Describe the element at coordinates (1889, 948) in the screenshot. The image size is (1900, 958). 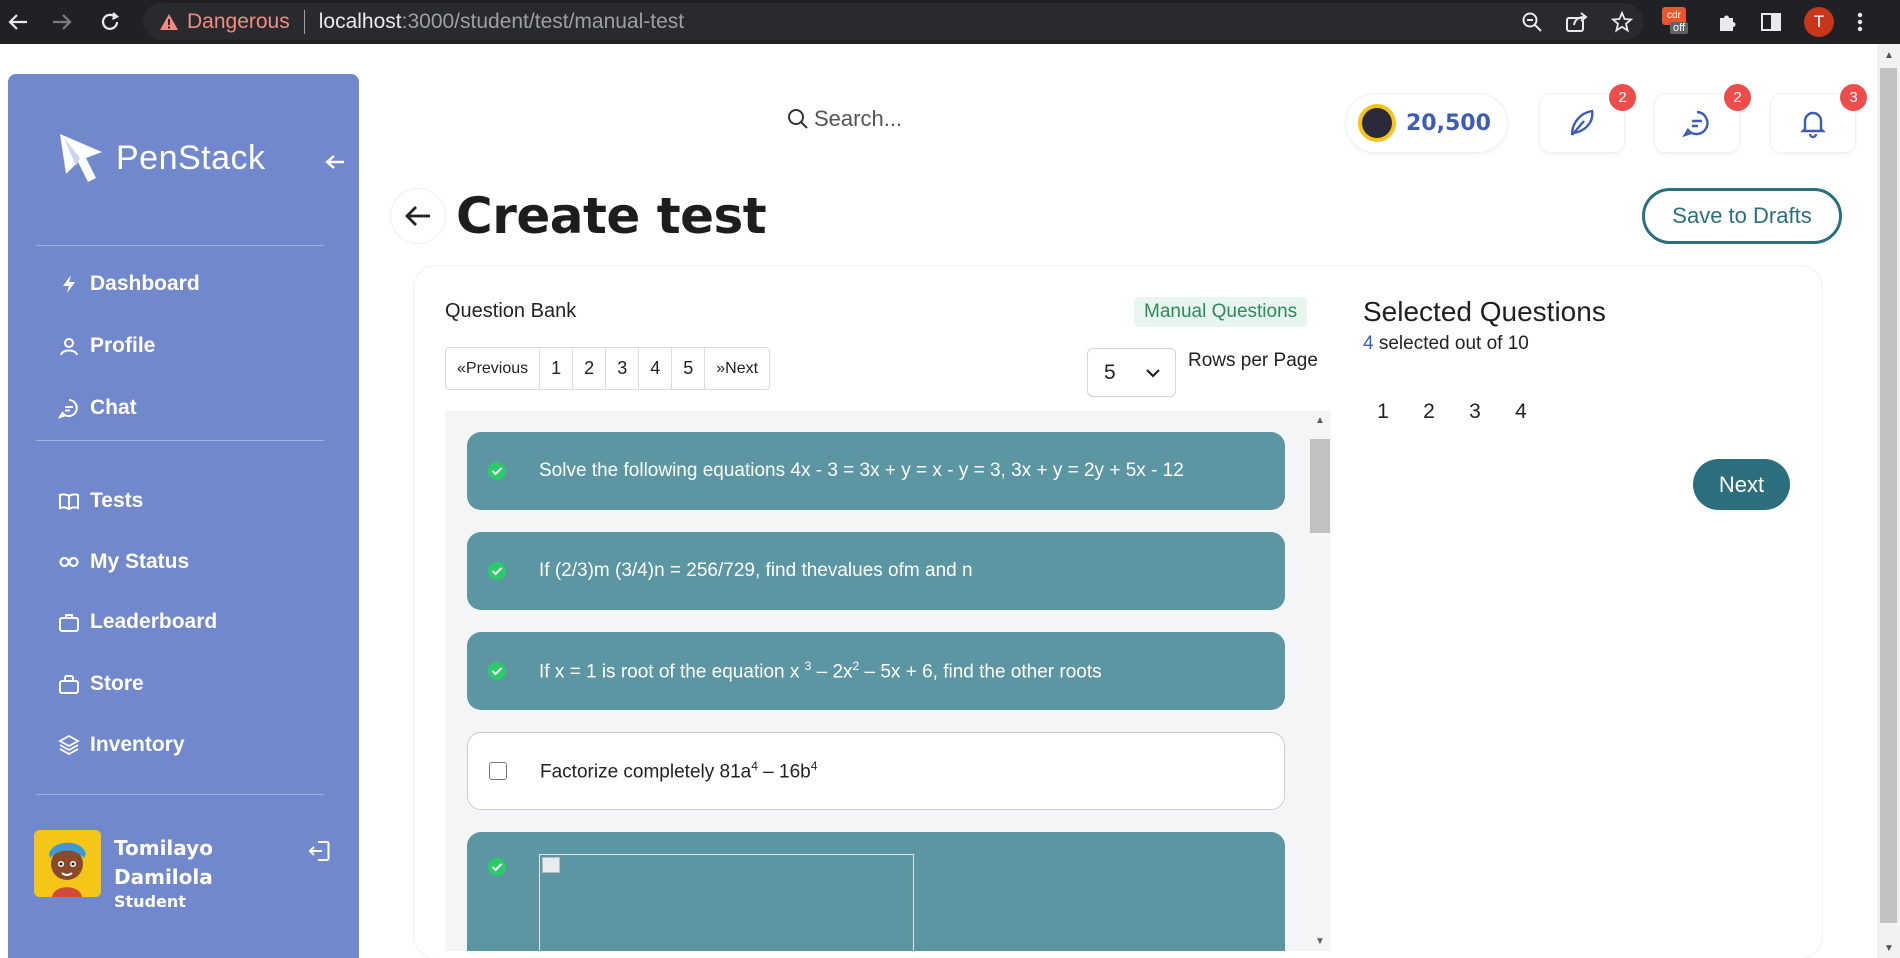
I see `page-scroll-down-icon: ▼` at that location.